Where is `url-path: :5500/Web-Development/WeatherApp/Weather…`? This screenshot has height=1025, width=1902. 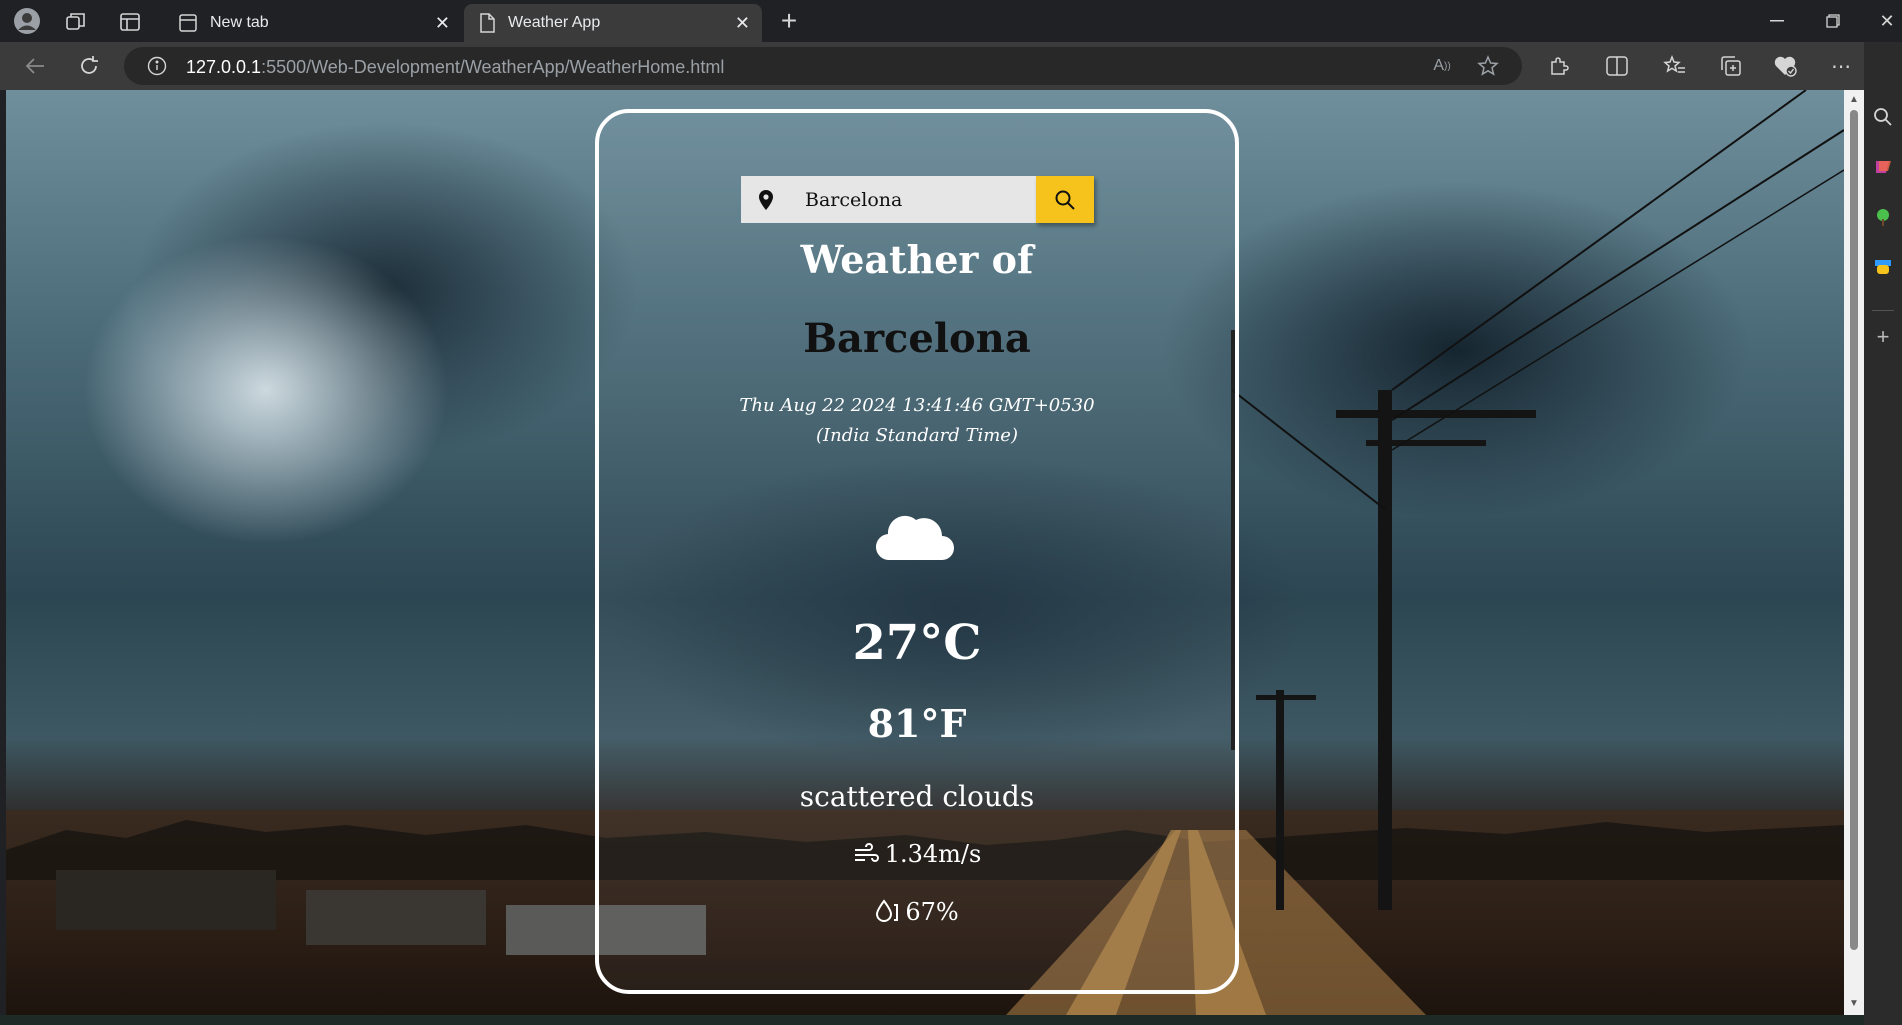 url-path: :5500/Web-Development/WeatherApp/Weather… is located at coordinates (493, 67).